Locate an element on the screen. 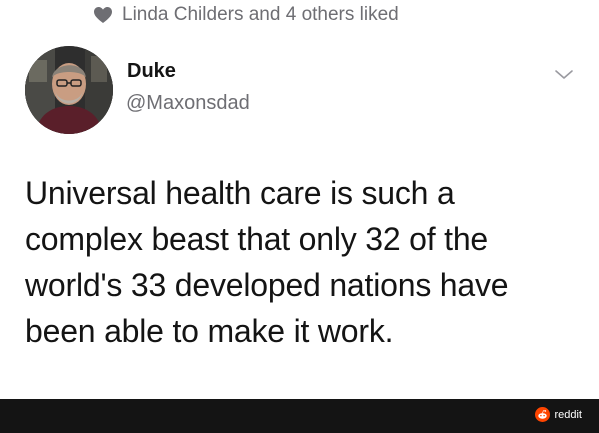 This screenshot has width=599, height=433. author-name: Duke is located at coordinates (151, 71).